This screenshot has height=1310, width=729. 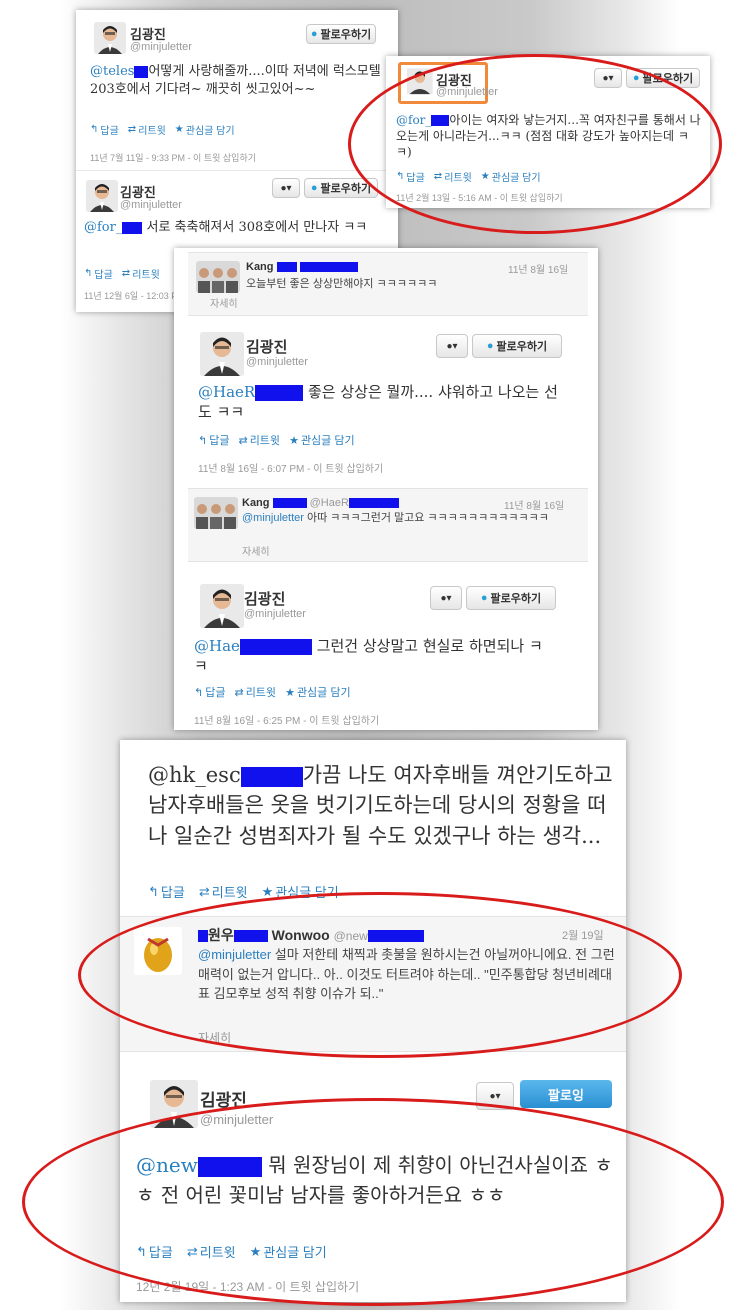 What do you see at coordinates (173, 157) in the screenshot?
I see `tweet-timestamp: 11년 7월 11일 - 9:33 PM - 이 트윗 삽입하기` at bounding box center [173, 157].